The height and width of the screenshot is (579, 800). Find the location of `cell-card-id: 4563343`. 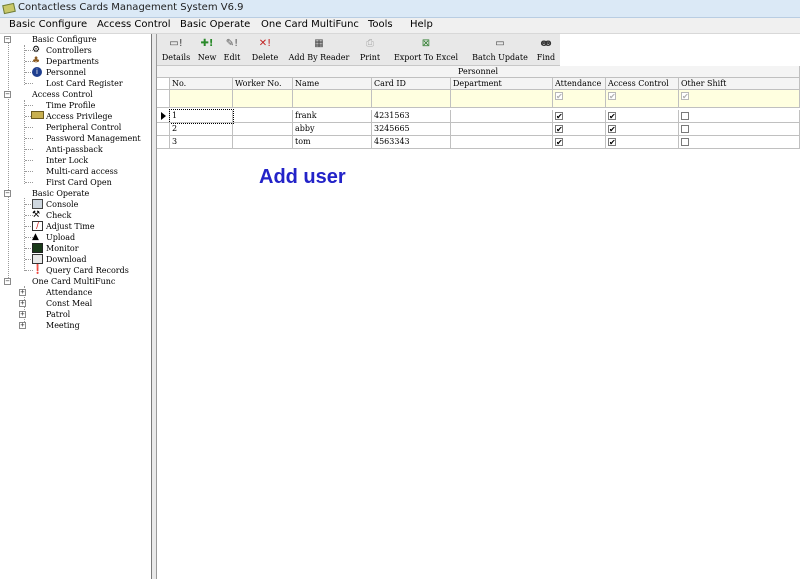

cell-card-id: 4563343 is located at coordinates (411, 142).